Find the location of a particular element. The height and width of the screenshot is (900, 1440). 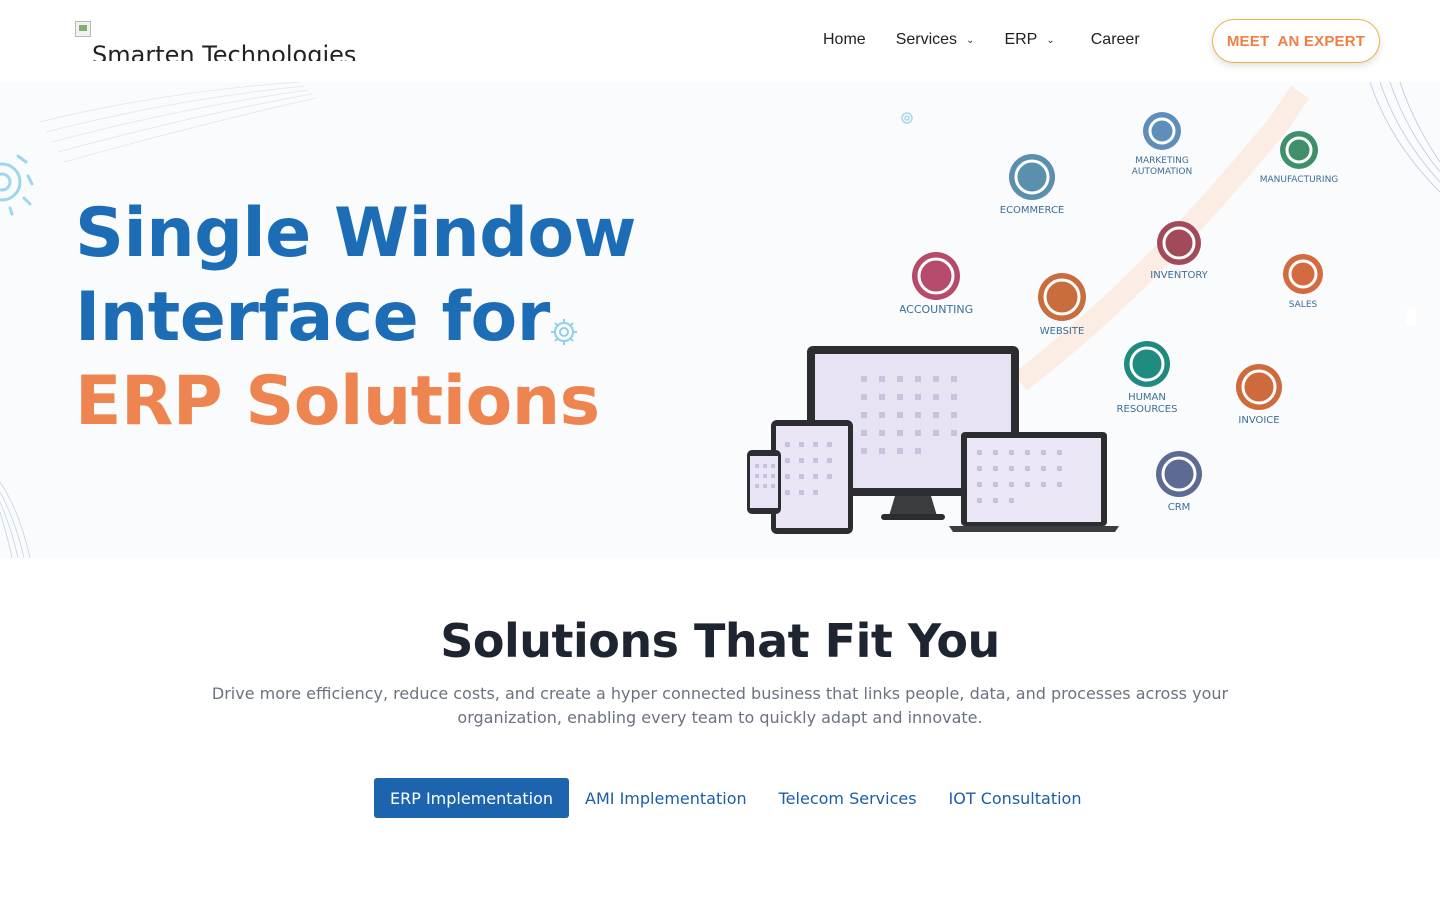

module-accounting: ACCOUNTING is located at coordinates (936, 284).